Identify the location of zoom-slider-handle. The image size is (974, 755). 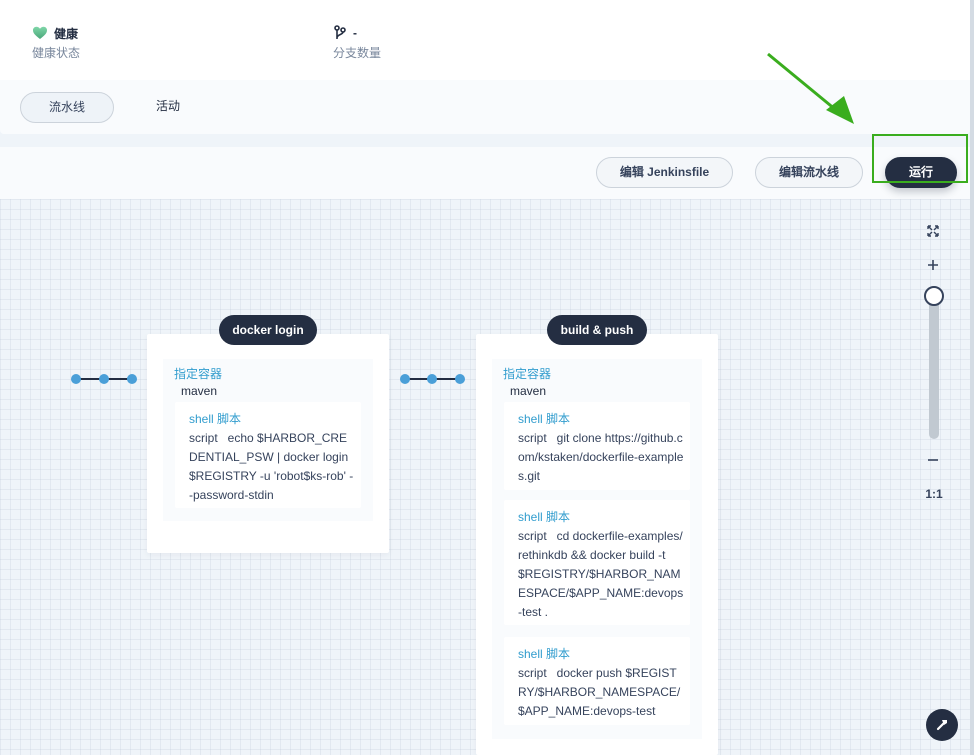
(934, 296).